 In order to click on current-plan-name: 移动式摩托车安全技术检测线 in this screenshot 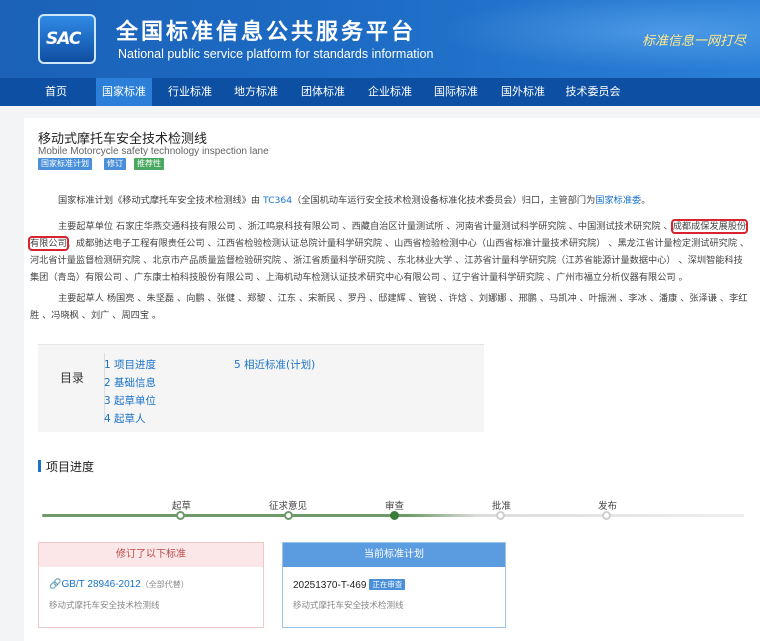, I will do `click(348, 606)`.